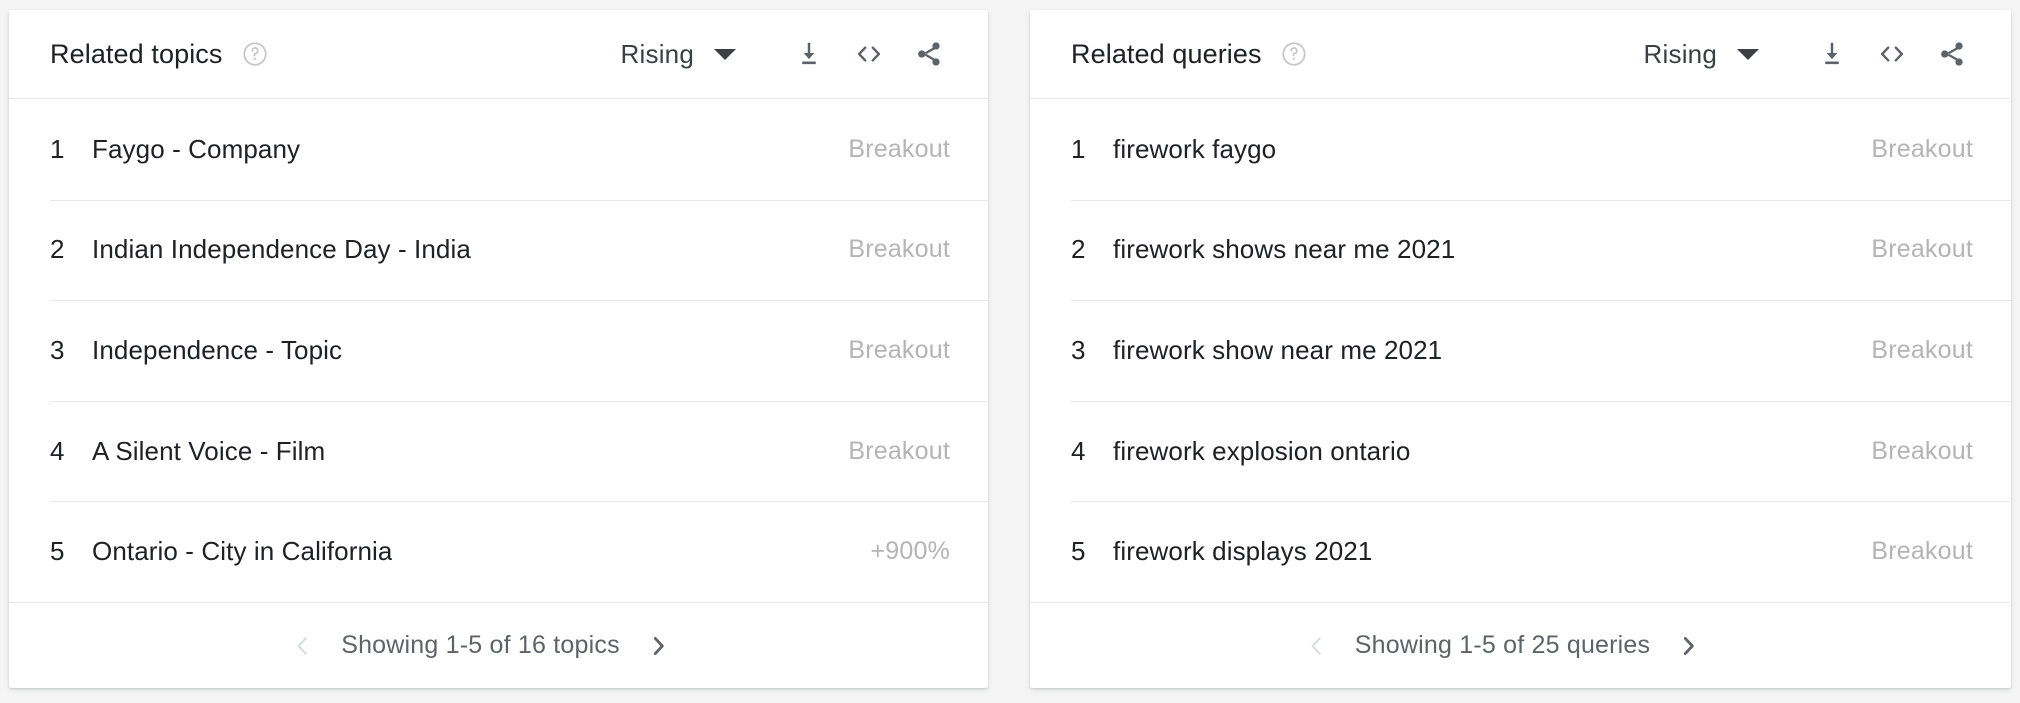 This screenshot has height=703, width=2020. I want to click on row-label: Ontario - City in California, so click(242, 551).